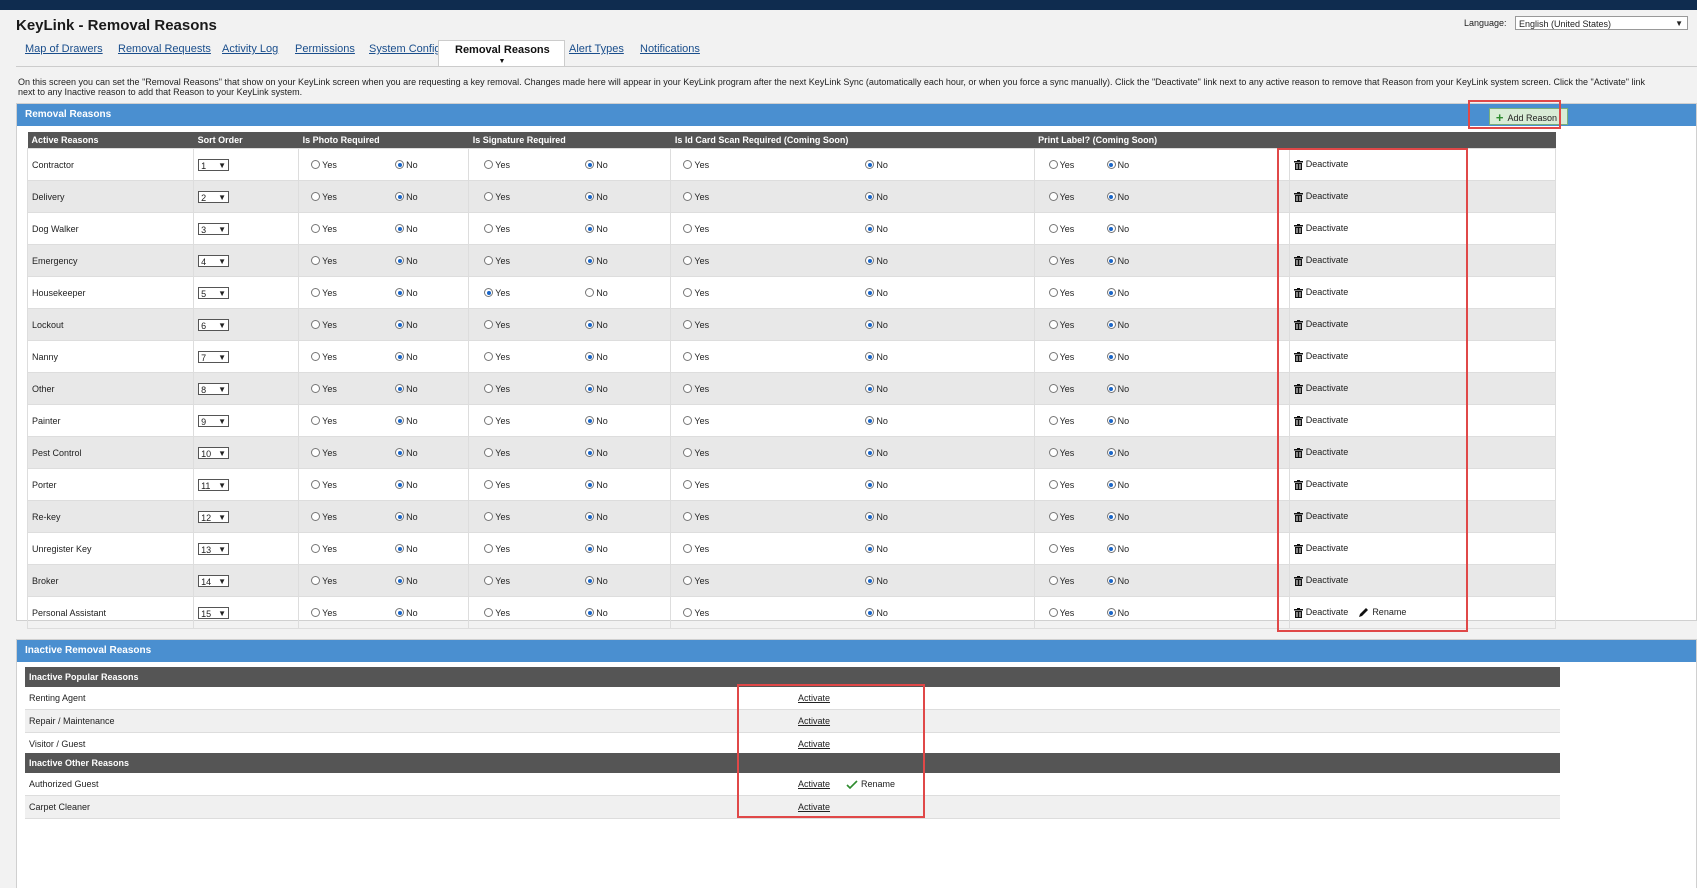 The height and width of the screenshot is (888, 1697). What do you see at coordinates (214, 548) in the screenshot?
I see `sort-order-select: 13 ▼` at bounding box center [214, 548].